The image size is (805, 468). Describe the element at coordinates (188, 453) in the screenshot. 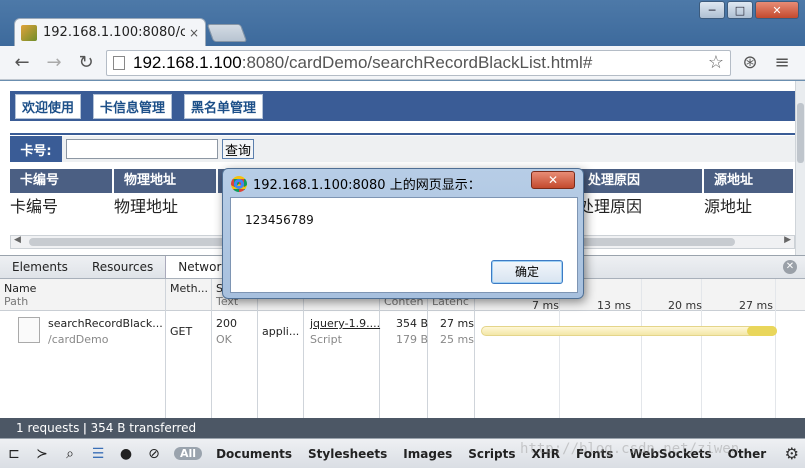

I see `filter-all: All` at that location.